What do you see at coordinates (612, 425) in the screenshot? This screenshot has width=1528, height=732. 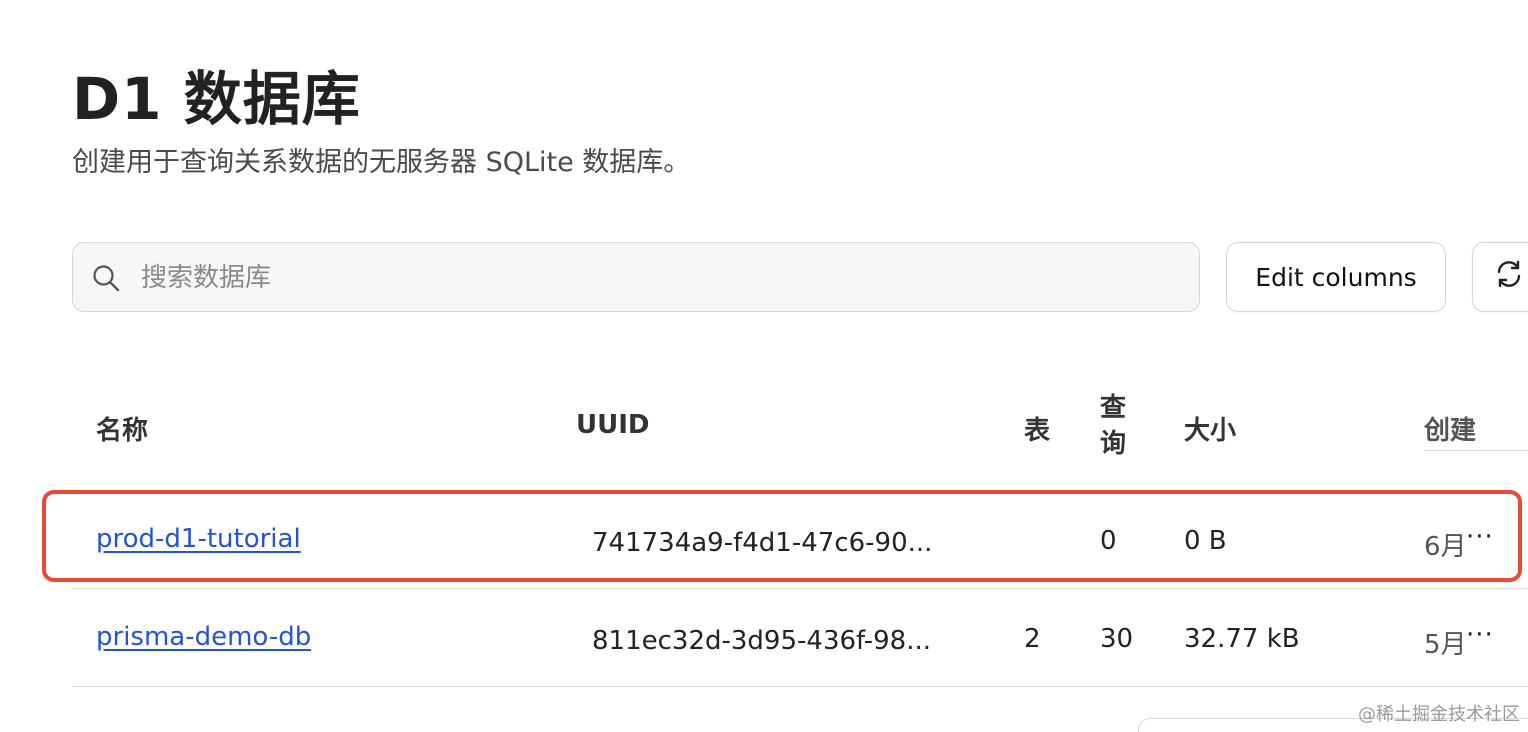 I see `column-header-uuid: UUID` at bounding box center [612, 425].